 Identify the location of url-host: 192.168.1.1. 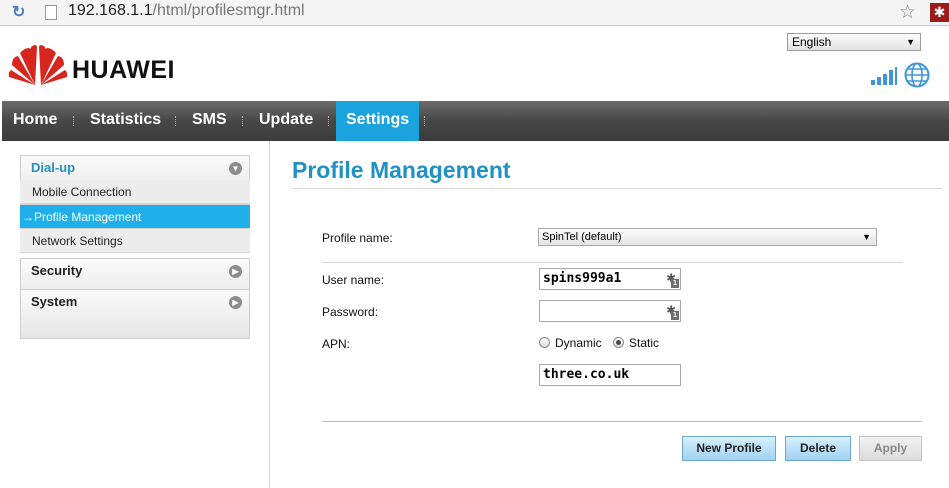
(110, 10).